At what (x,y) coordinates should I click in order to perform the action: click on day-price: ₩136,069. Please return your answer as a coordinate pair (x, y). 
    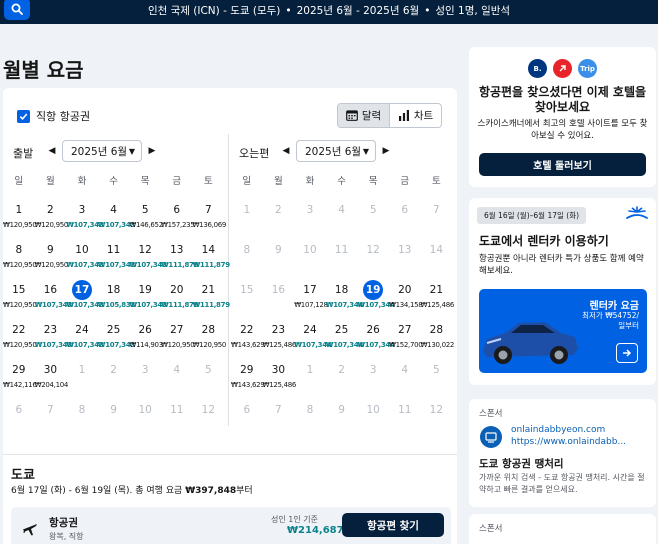
    Looking at the image, I should click on (209, 225).